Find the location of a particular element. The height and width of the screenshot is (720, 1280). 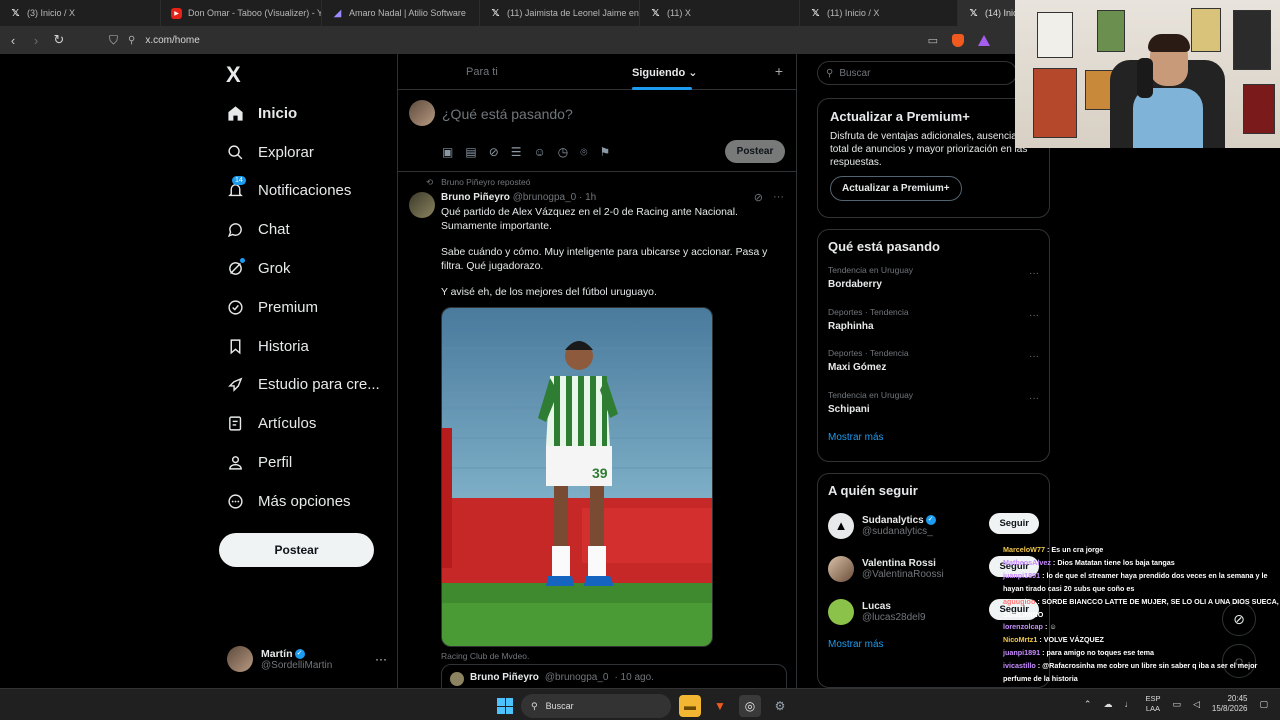

location-icon: ⌾ is located at coordinates (583, 152).